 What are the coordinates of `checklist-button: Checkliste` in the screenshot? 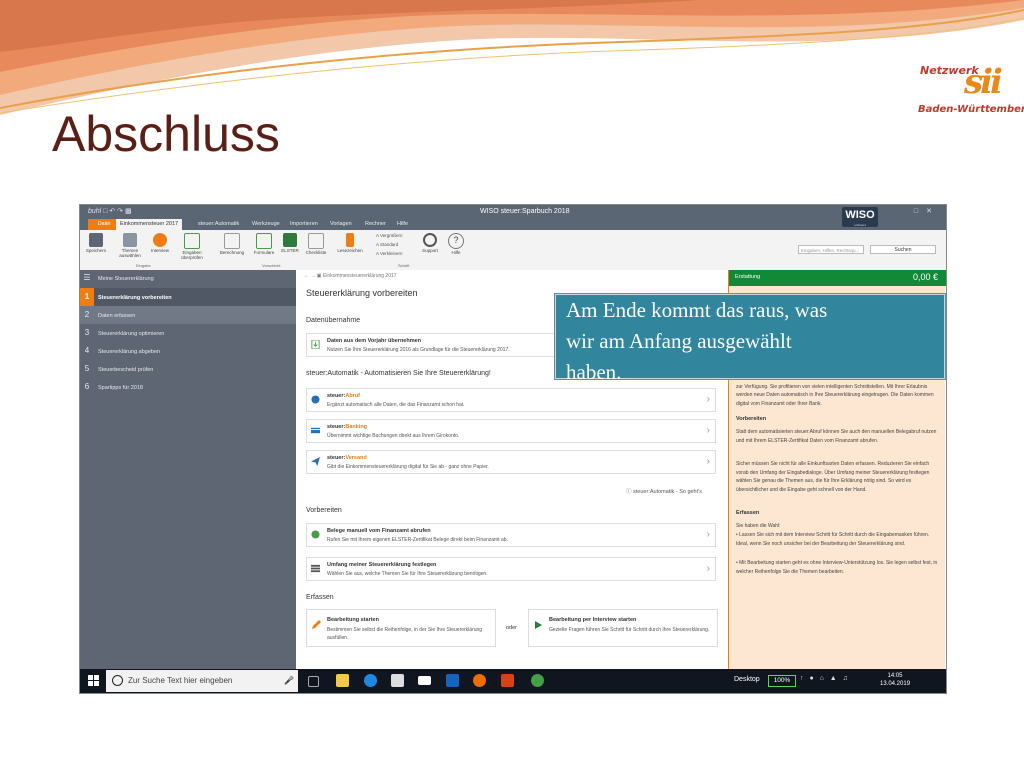 It's located at (316, 244).